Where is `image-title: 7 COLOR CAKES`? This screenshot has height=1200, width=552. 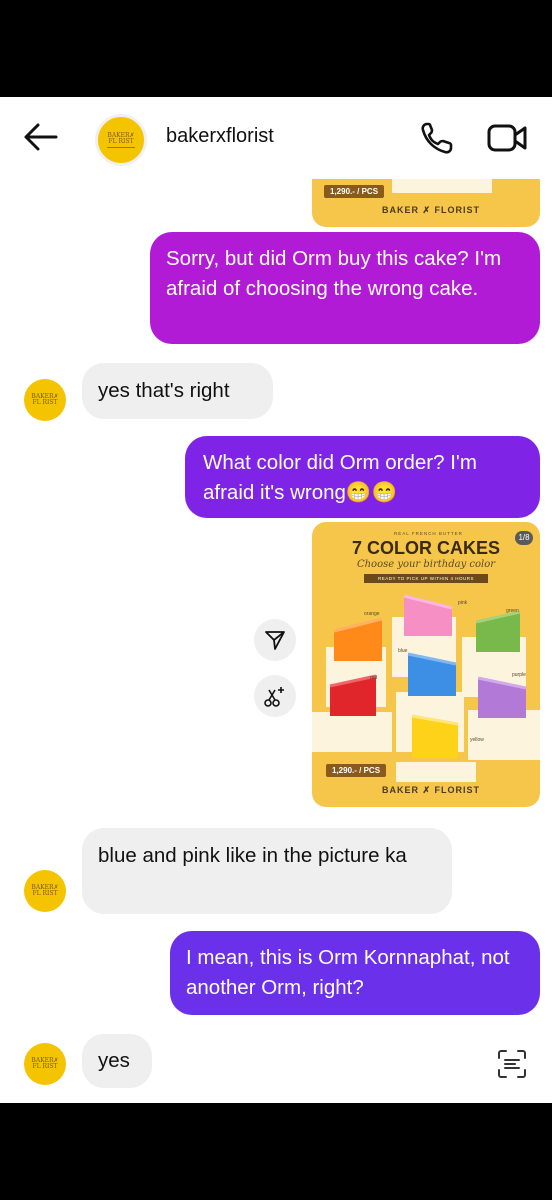
image-title: 7 COLOR CAKES is located at coordinates (426, 548).